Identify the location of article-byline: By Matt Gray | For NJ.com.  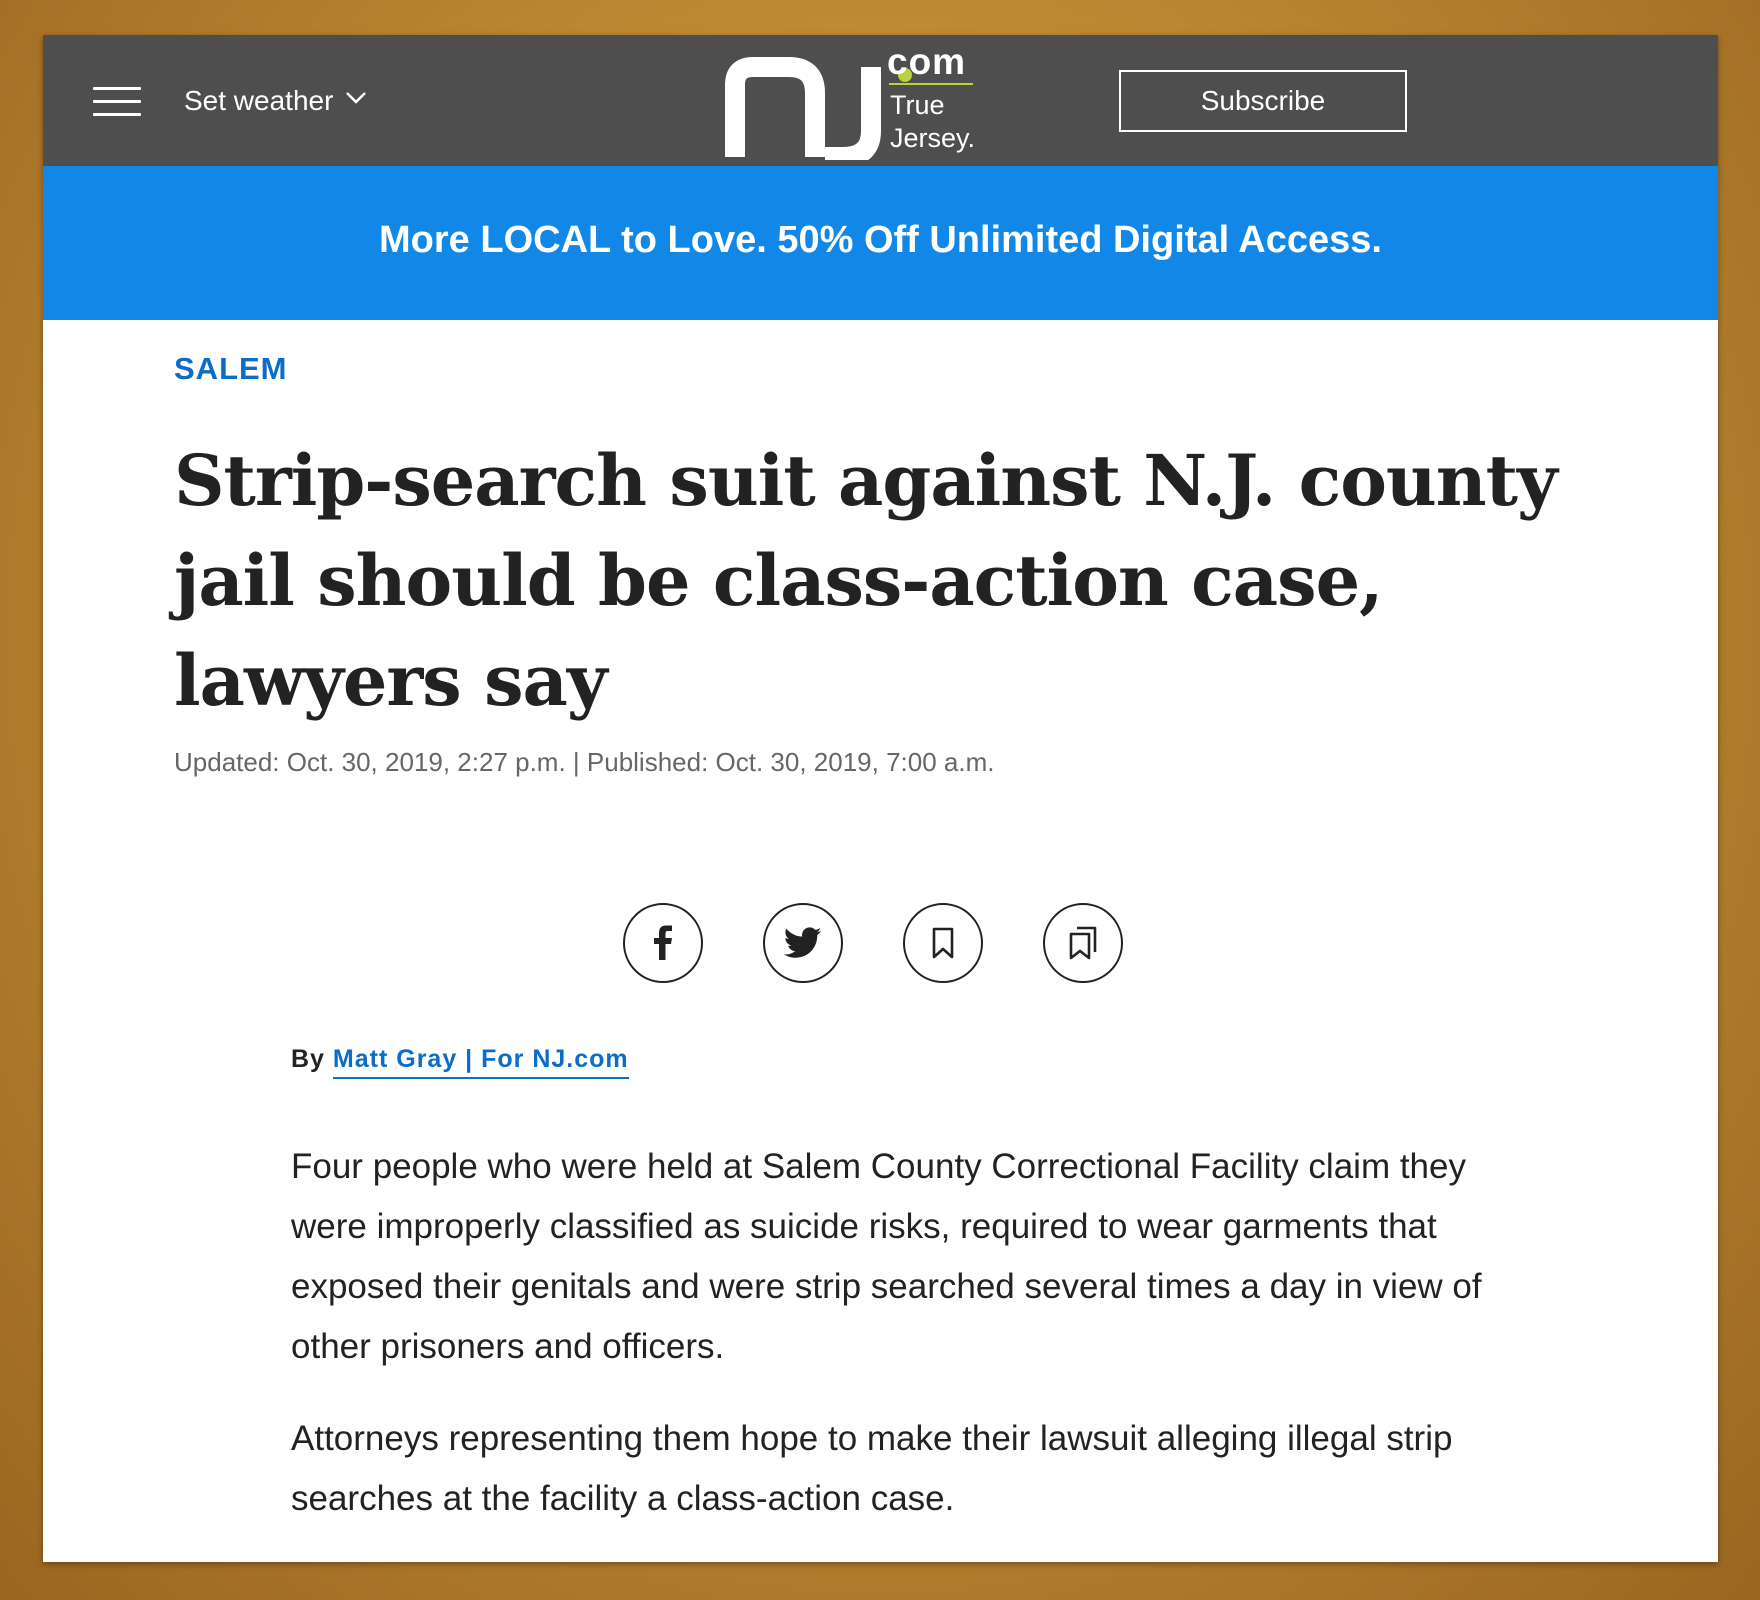
(460, 1062).